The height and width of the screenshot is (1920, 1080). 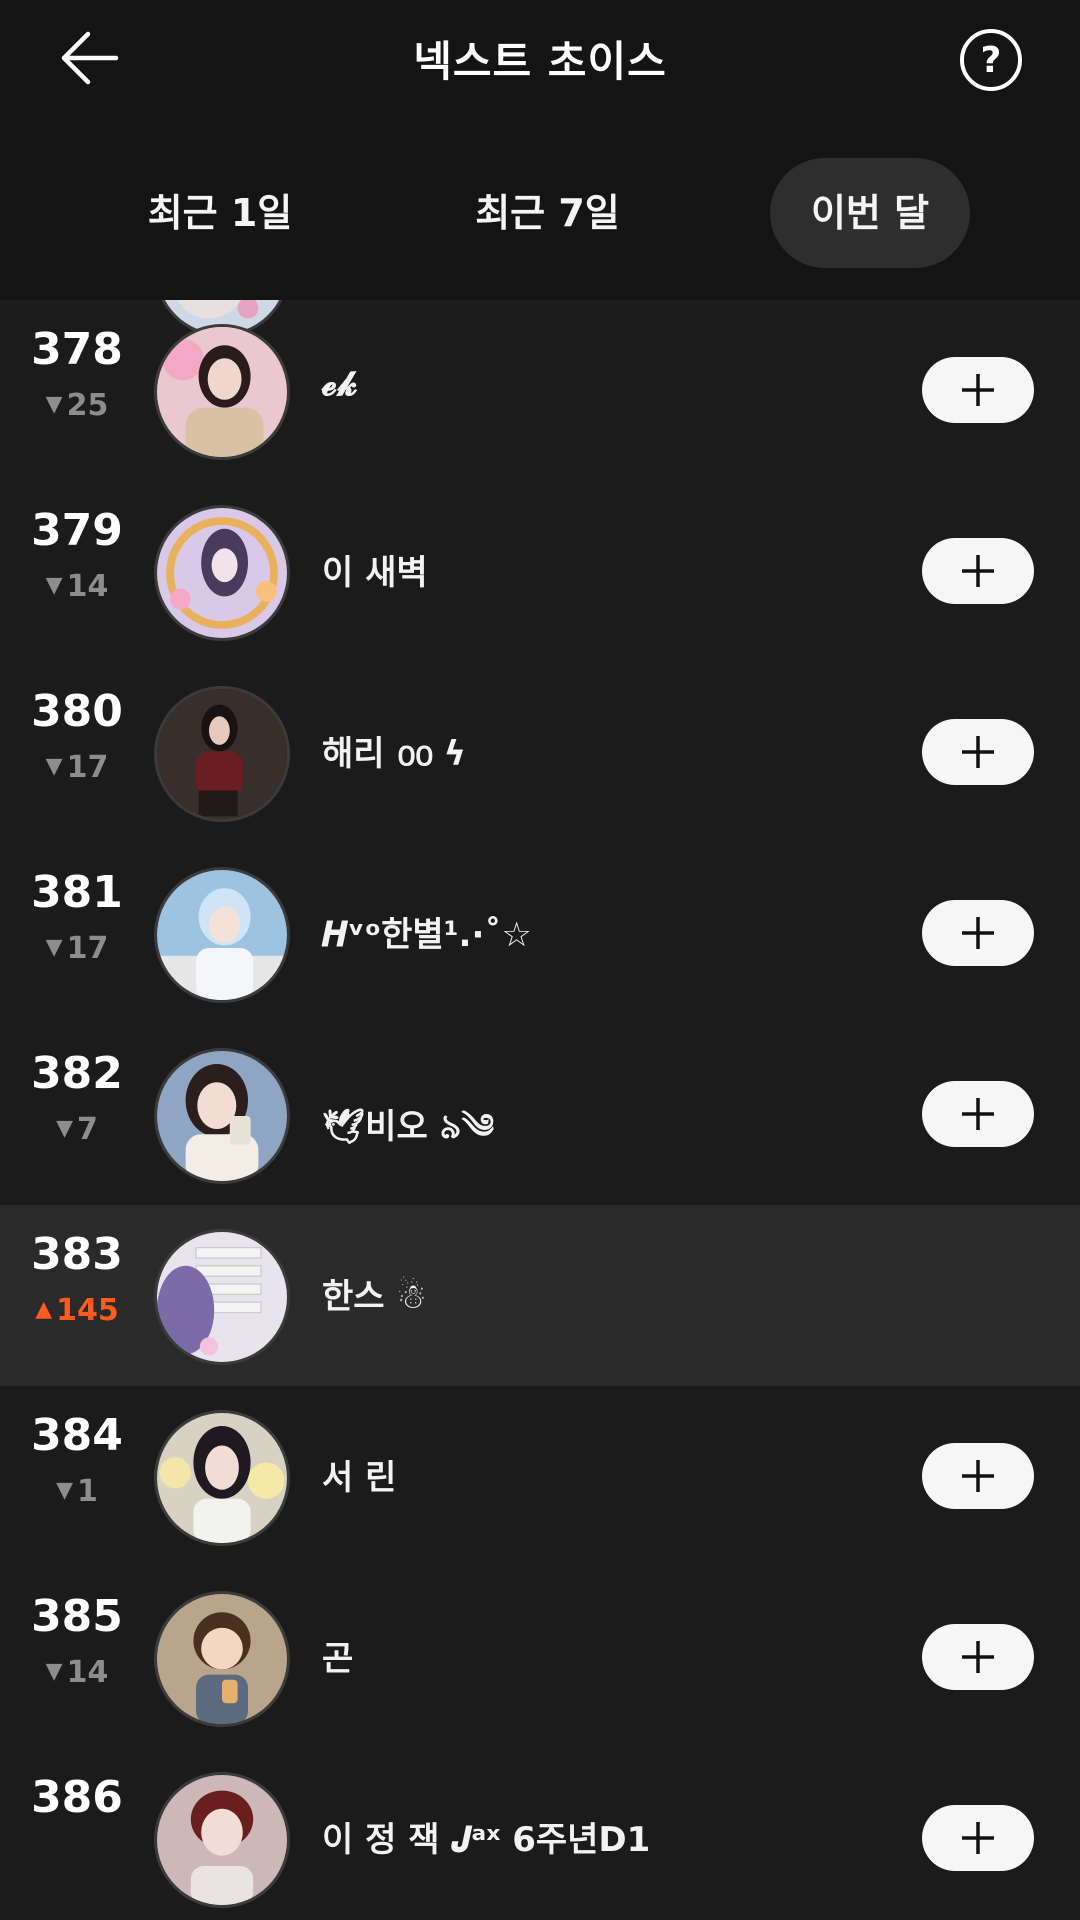 I want to click on period-tabs: 최근 1일 최근 7일 이번 달, so click(x=540, y=213).